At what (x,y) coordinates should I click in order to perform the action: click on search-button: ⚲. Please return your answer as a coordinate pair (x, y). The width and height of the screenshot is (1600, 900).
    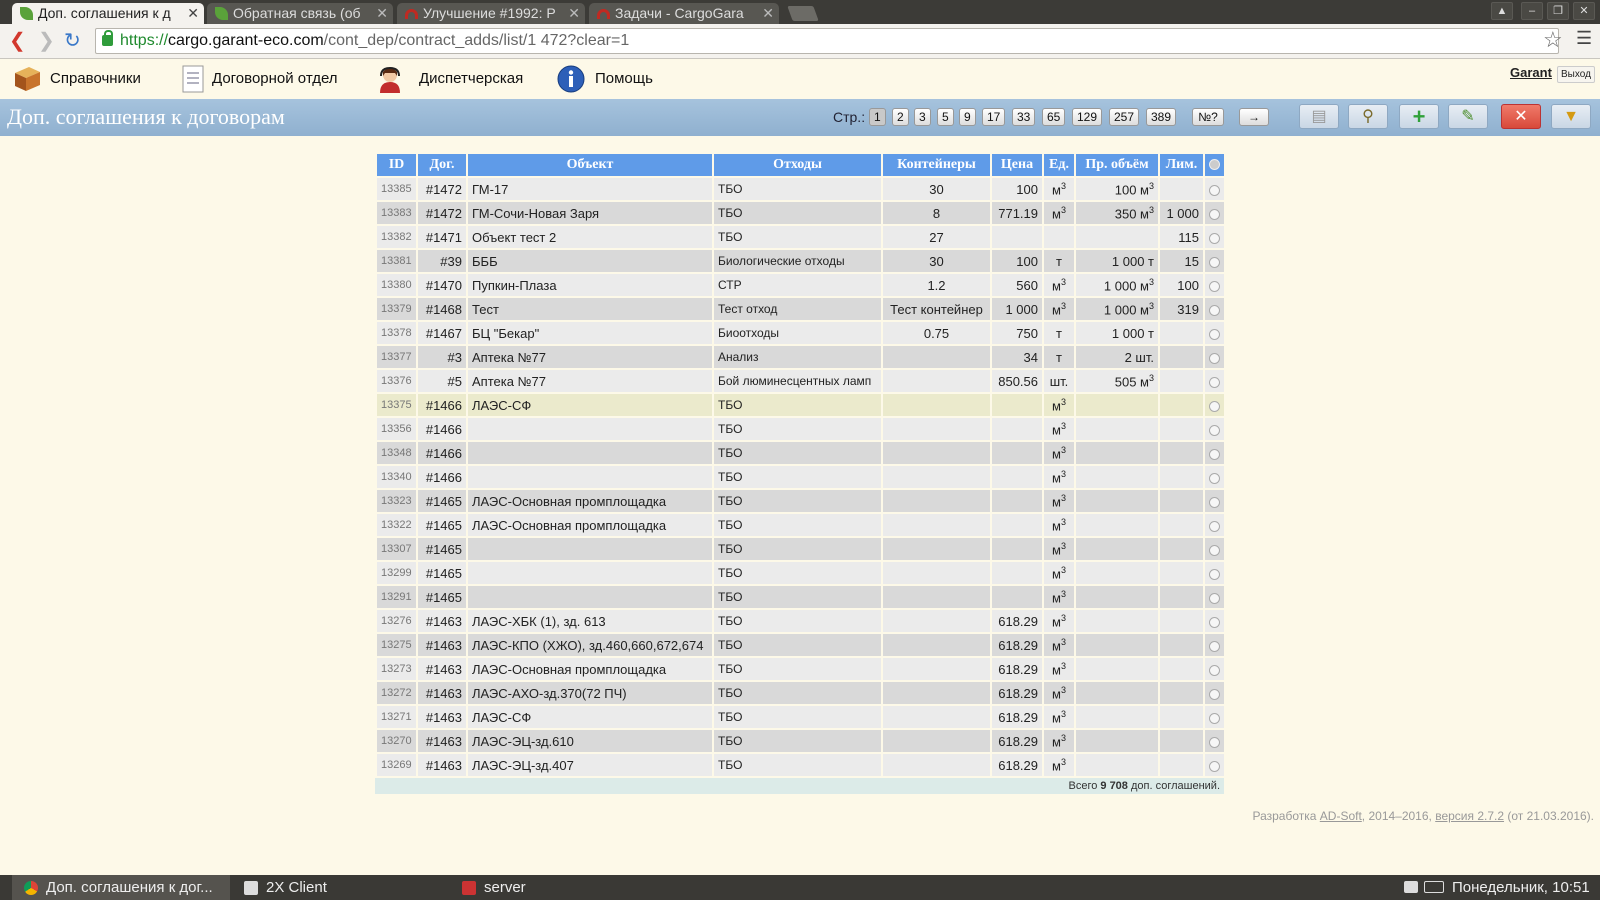
    Looking at the image, I should click on (1368, 116).